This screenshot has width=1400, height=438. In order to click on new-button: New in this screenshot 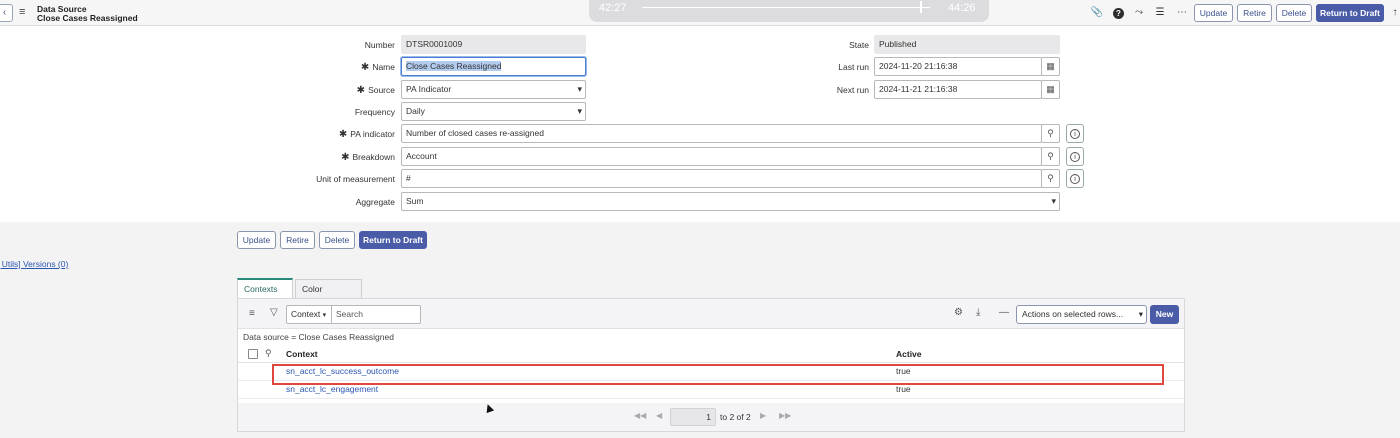, I will do `click(1164, 314)`.